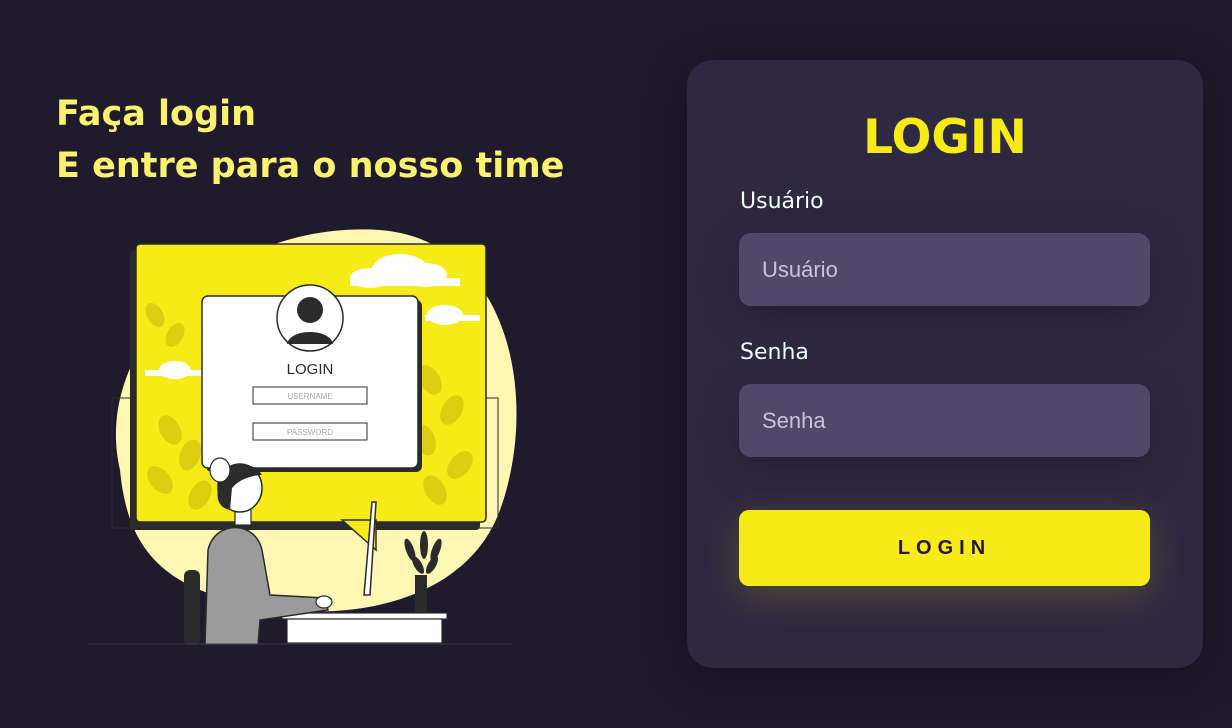 Image resolution: width=1232 pixels, height=728 pixels. What do you see at coordinates (782, 201) in the screenshot?
I see `username-label: Usuário` at bounding box center [782, 201].